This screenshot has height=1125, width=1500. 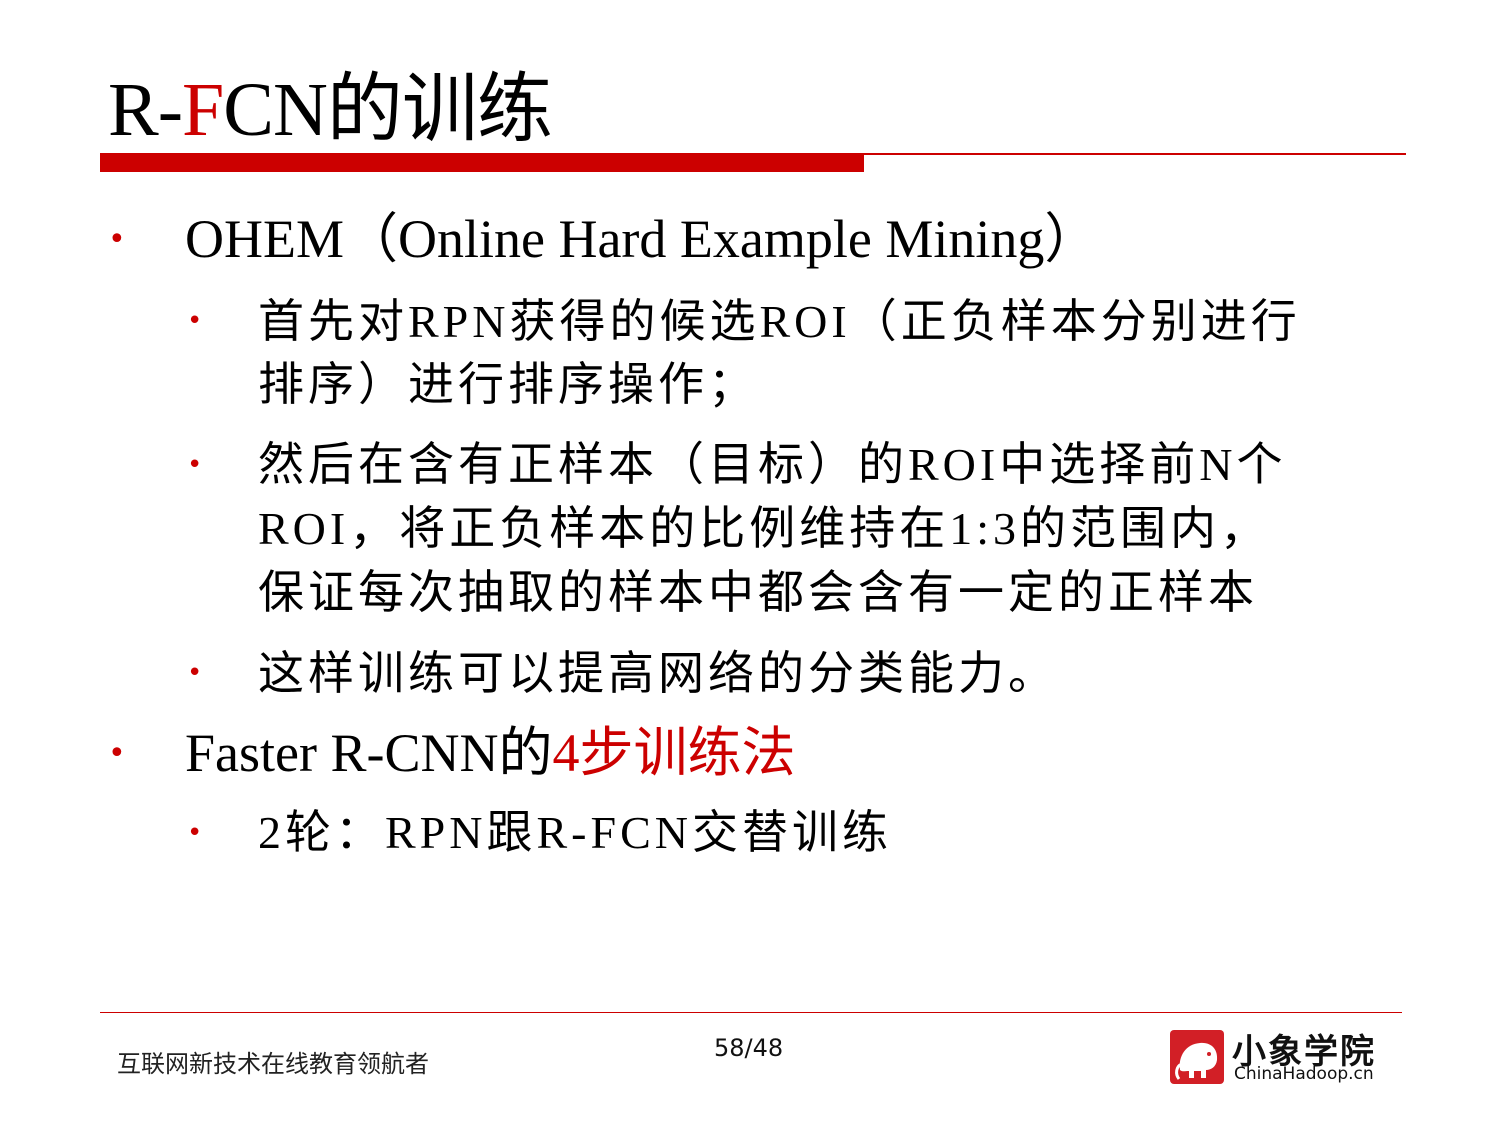 What do you see at coordinates (369, 753) in the screenshot?
I see `bullet-faster-prefix: Faster R-CNN的` at bounding box center [369, 753].